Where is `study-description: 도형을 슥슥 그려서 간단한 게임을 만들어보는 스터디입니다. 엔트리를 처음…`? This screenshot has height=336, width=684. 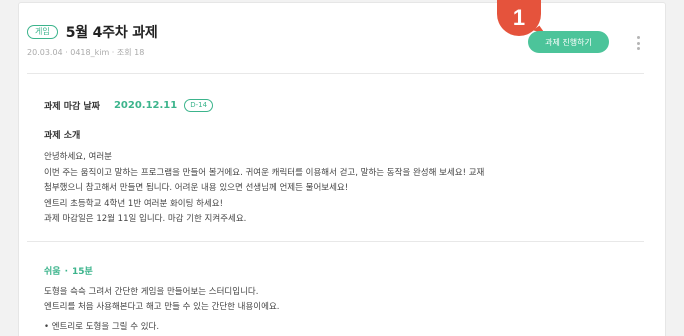 study-description: 도형을 슥슥 그려서 간단한 게임을 만들어보는 스터디입니다. 엔트리를 처음… is located at coordinates (161, 300).